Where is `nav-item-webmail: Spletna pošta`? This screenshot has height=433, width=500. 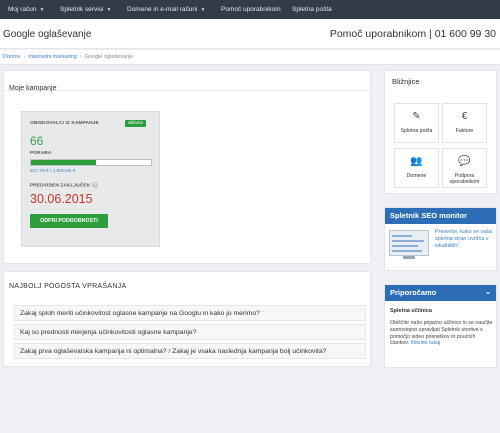
nav-item-webmail: Spletna pošta is located at coordinates (312, 9).